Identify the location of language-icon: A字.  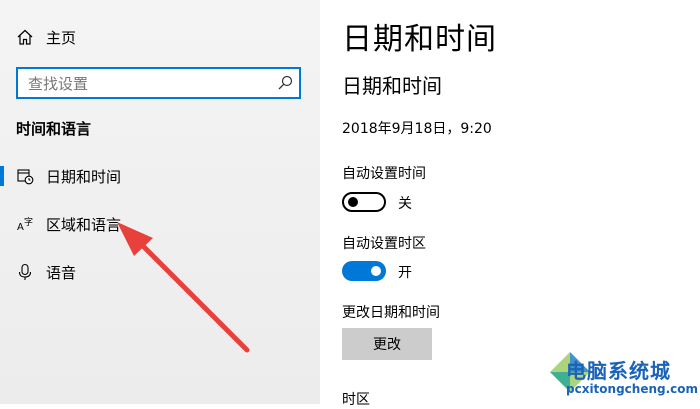
(25, 224).